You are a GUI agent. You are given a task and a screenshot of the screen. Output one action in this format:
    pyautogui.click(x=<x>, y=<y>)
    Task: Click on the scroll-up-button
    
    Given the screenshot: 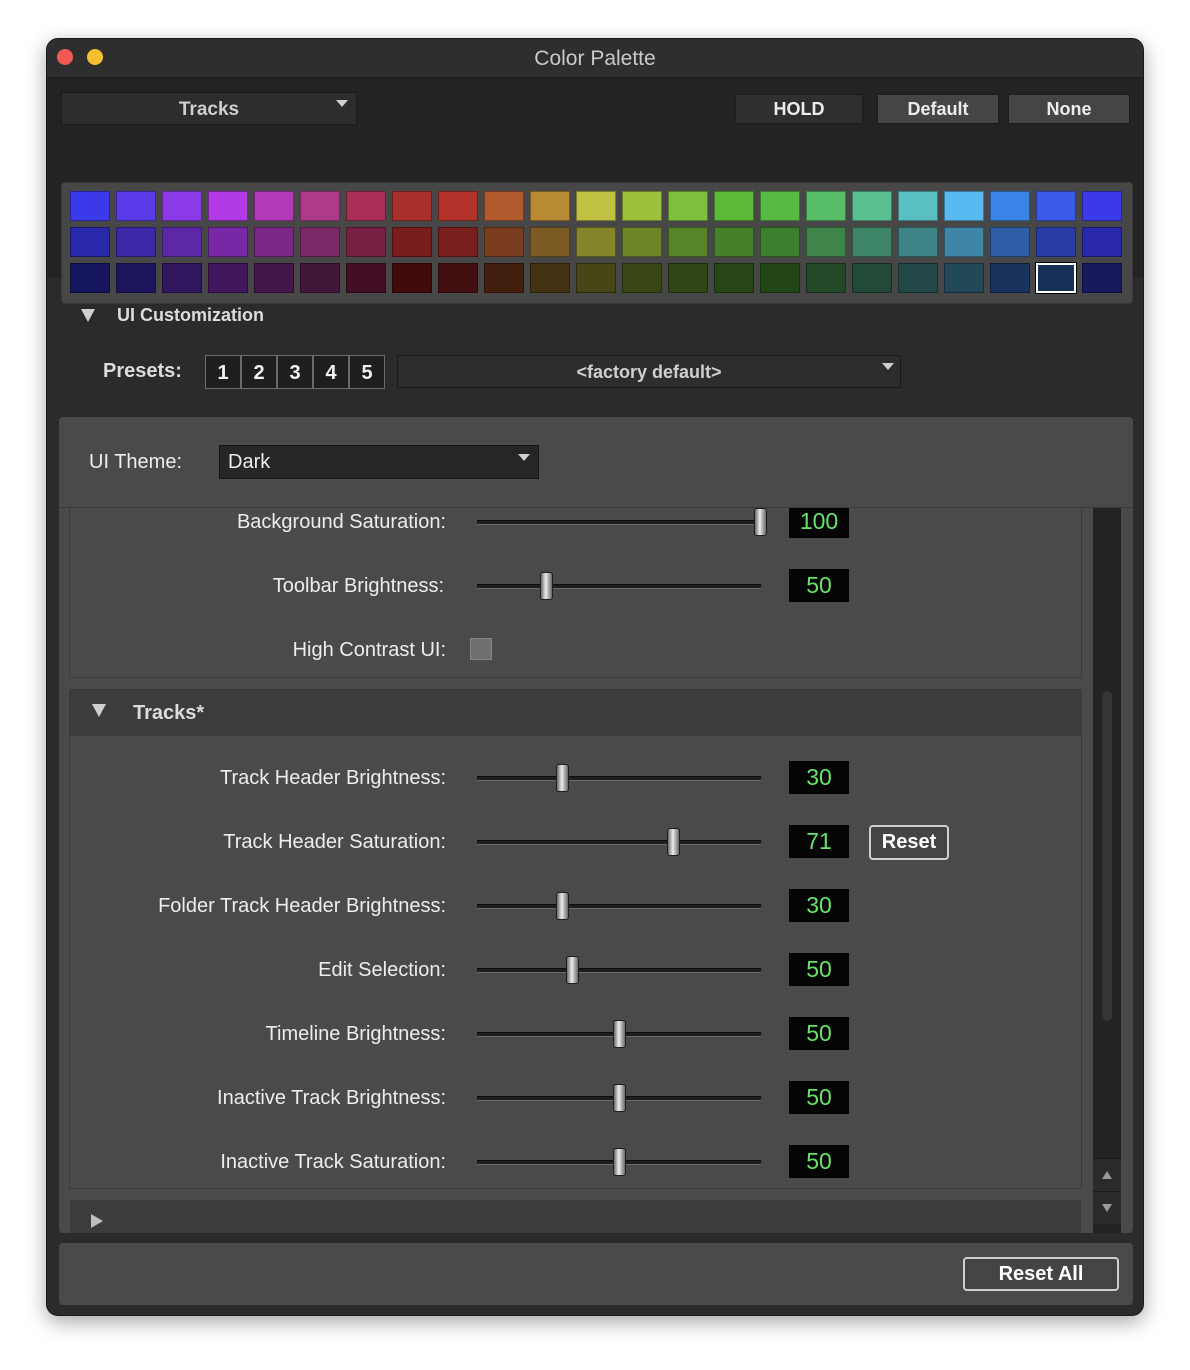 What is the action you would take?
    pyautogui.click(x=1107, y=1174)
    